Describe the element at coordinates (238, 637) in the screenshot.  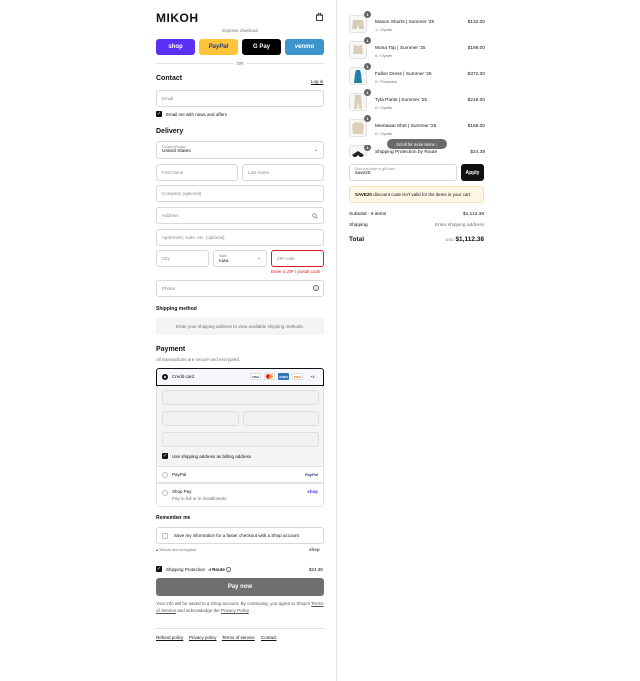
I see `terms-of-service-link: Terms of service` at that location.